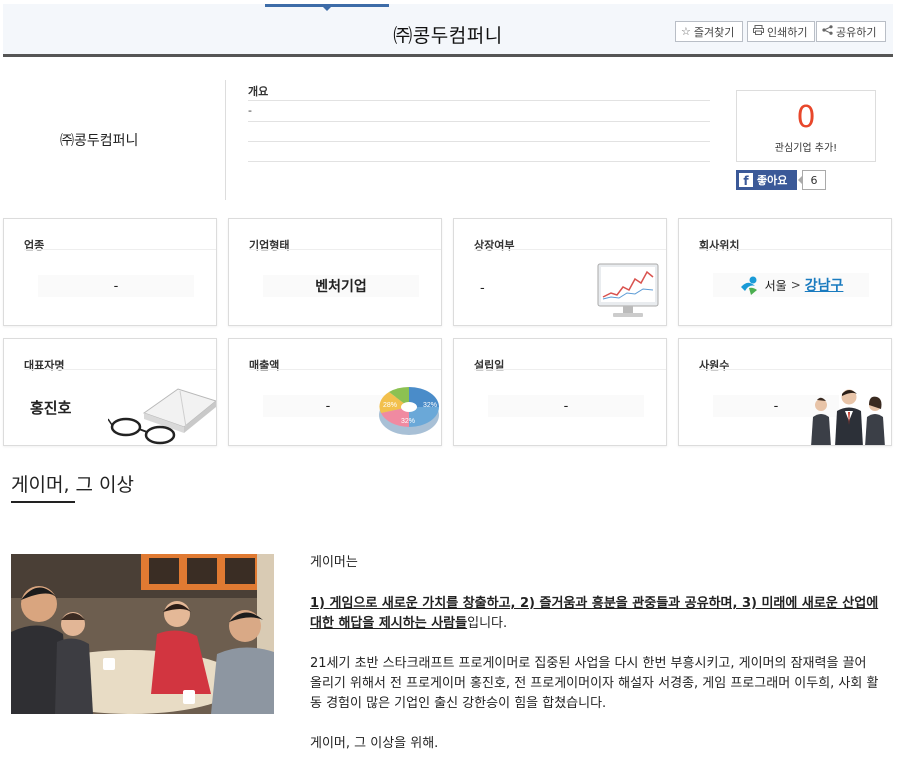 The height and width of the screenshot is (762, 900). Describe the element at coordinates (72, 485) in the screenshot. I see `section-title: 게이머, 그 이상` at that location.